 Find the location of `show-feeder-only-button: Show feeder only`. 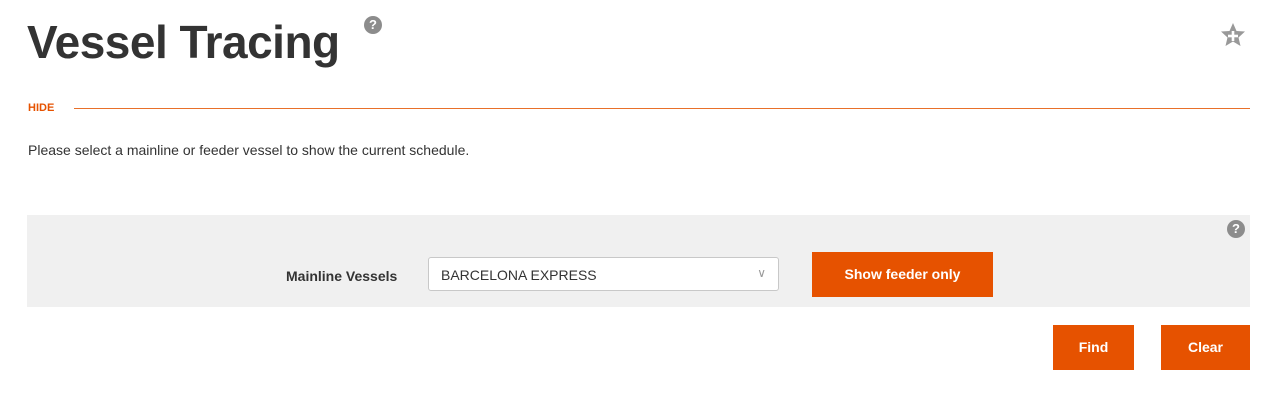

show-feeder-only-button: Show feeder only is located at coordinates (902, 274).